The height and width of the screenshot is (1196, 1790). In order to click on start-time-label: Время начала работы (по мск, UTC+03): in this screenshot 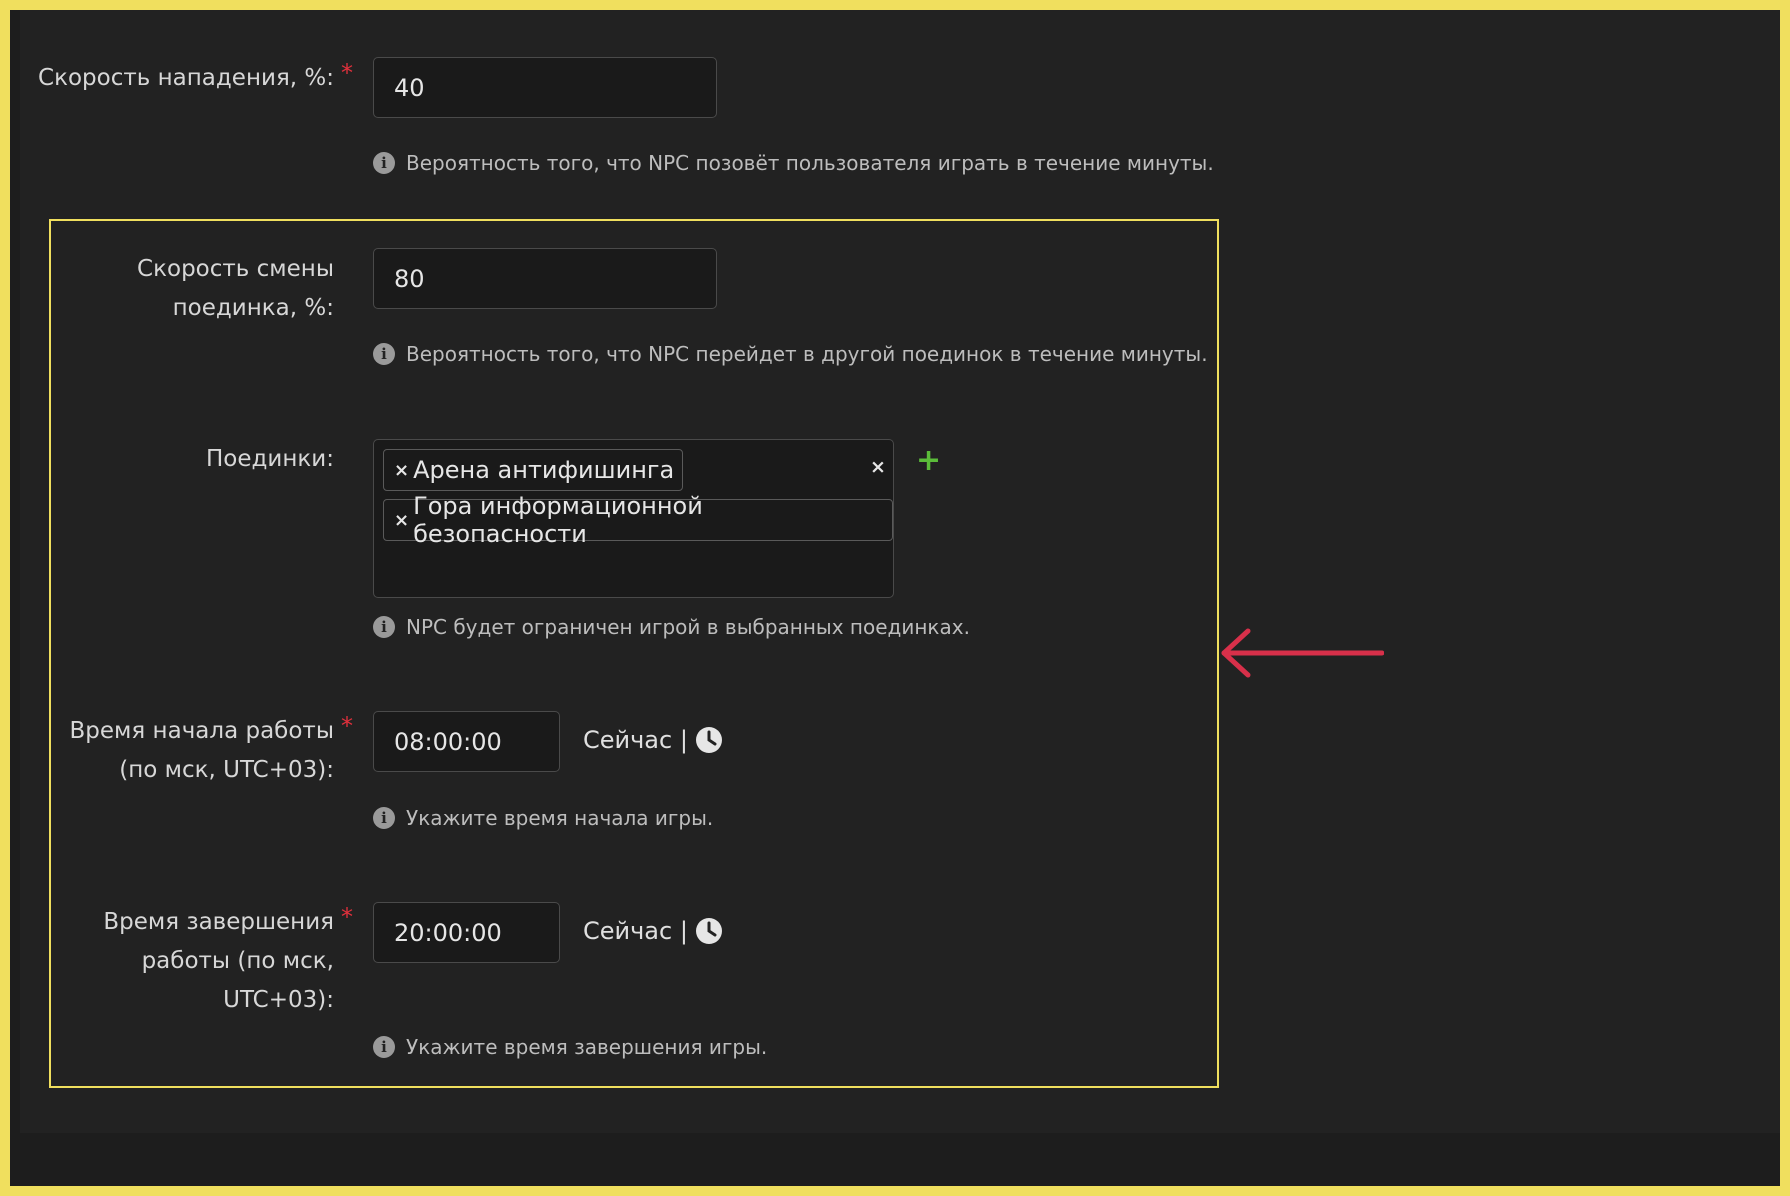, I will do `click(201, 750)`.